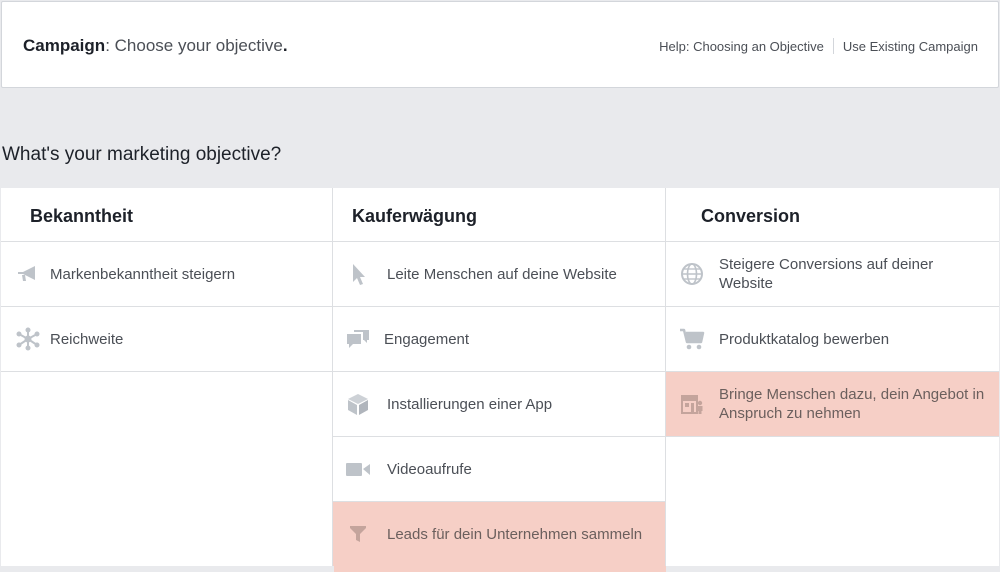  I want to click on chat-bubbles-icon, so click(358, 339).